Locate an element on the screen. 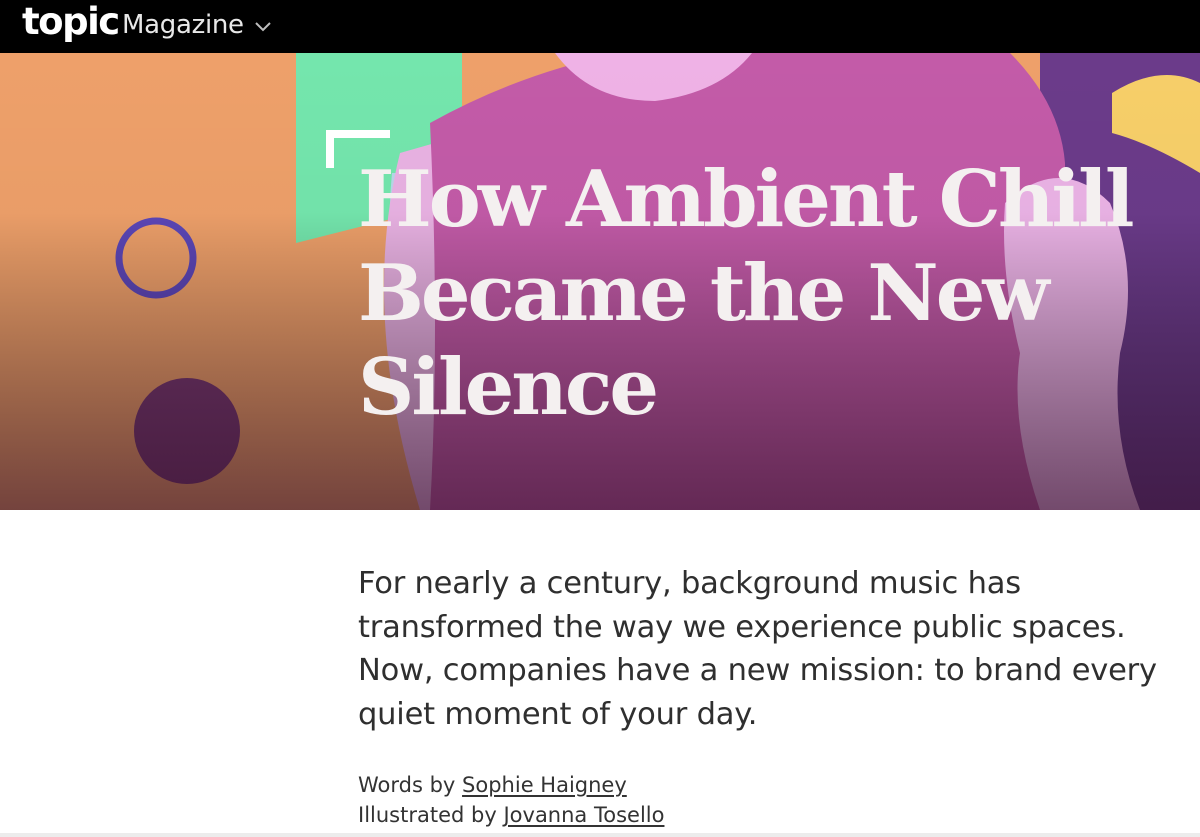 Image resolution: width=1200 pixels, height=837 pixels. topic-logo: topic is located at coordinates (71, 22).